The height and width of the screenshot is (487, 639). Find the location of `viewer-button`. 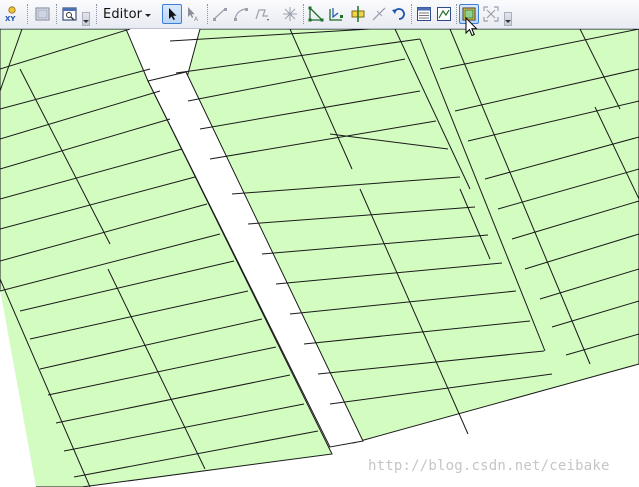

viewer-button is located at coordinates (70, 14).